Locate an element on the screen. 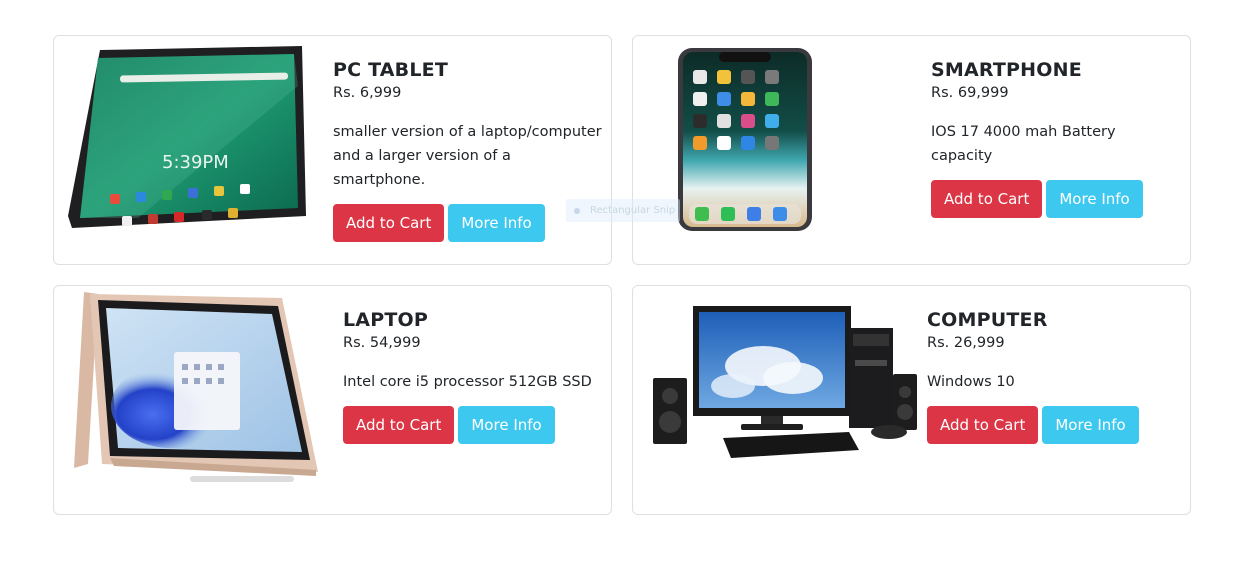 This screenshot has height=561, width=1249. product-description: Intel core i5 processor 512GB SSD is located at coordinates (467, 382).